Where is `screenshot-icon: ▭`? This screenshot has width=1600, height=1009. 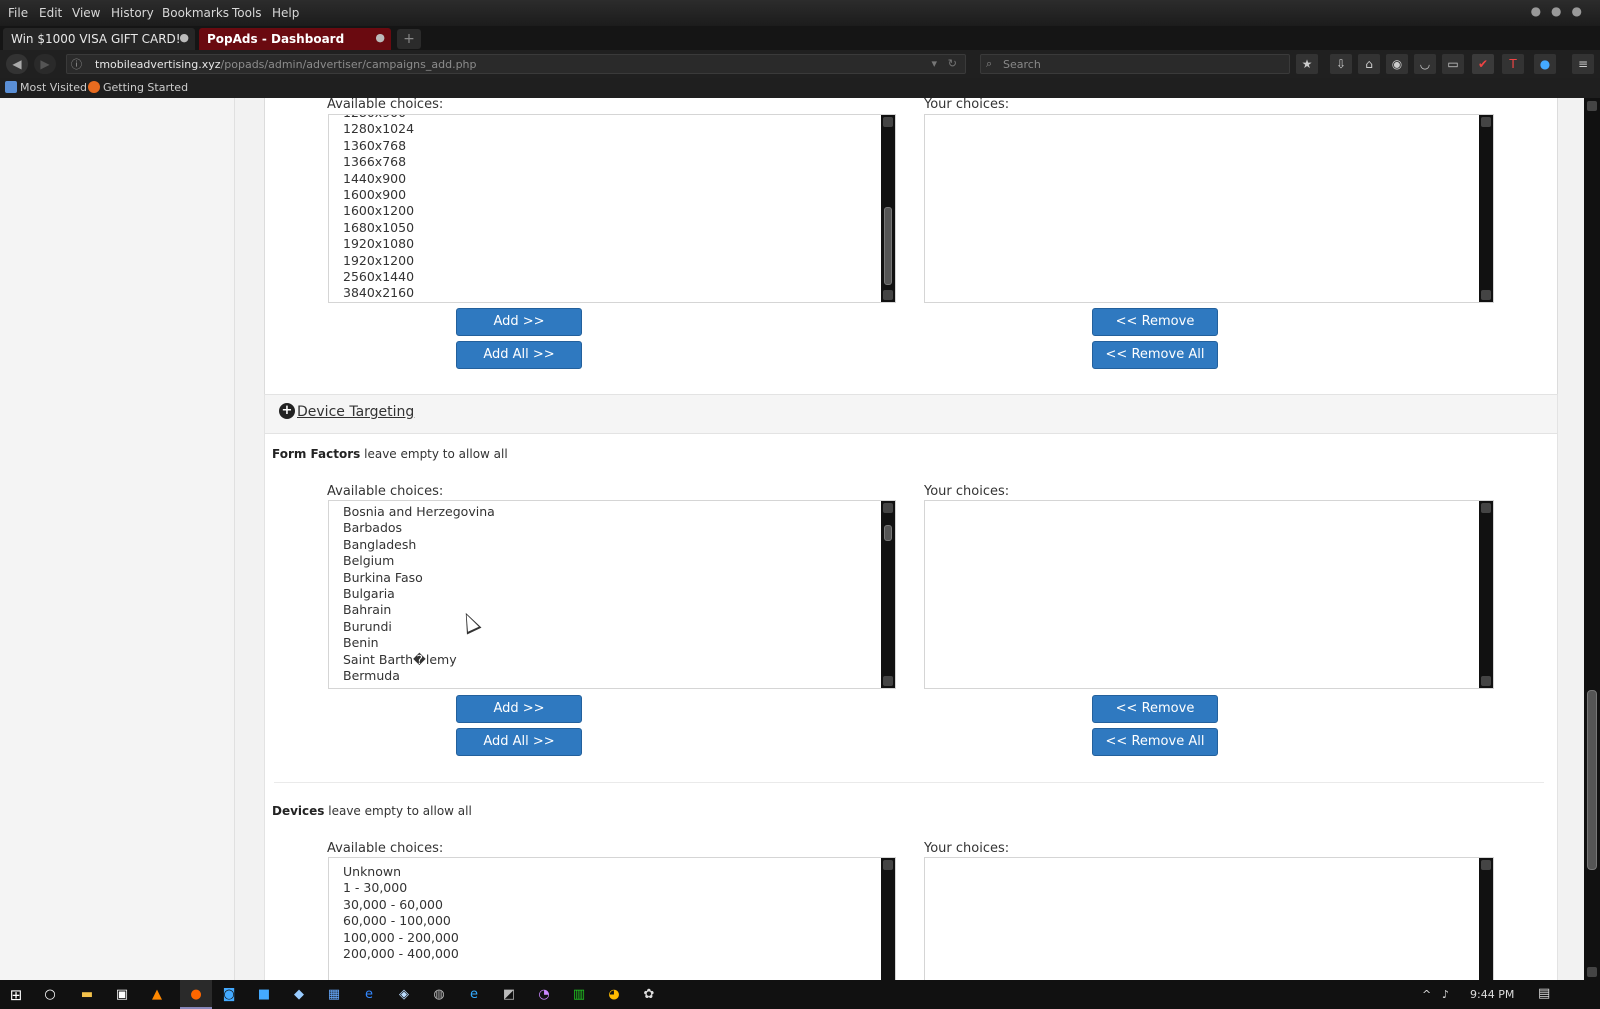 screenshot-icon: ▭ is located at coordinates (1453, 64).